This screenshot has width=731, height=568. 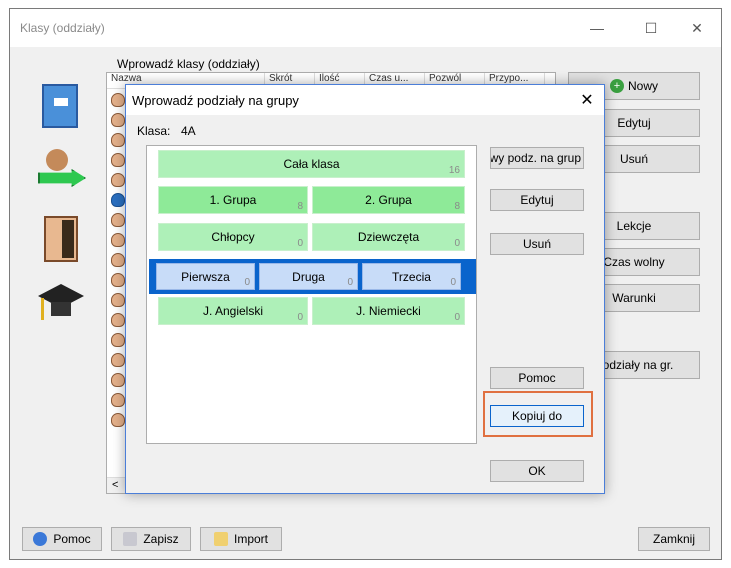 What do you see at coordinates (118, 200) in the screenshot?
I see `class-row-icon-selected` at bounding box center [118, 200].